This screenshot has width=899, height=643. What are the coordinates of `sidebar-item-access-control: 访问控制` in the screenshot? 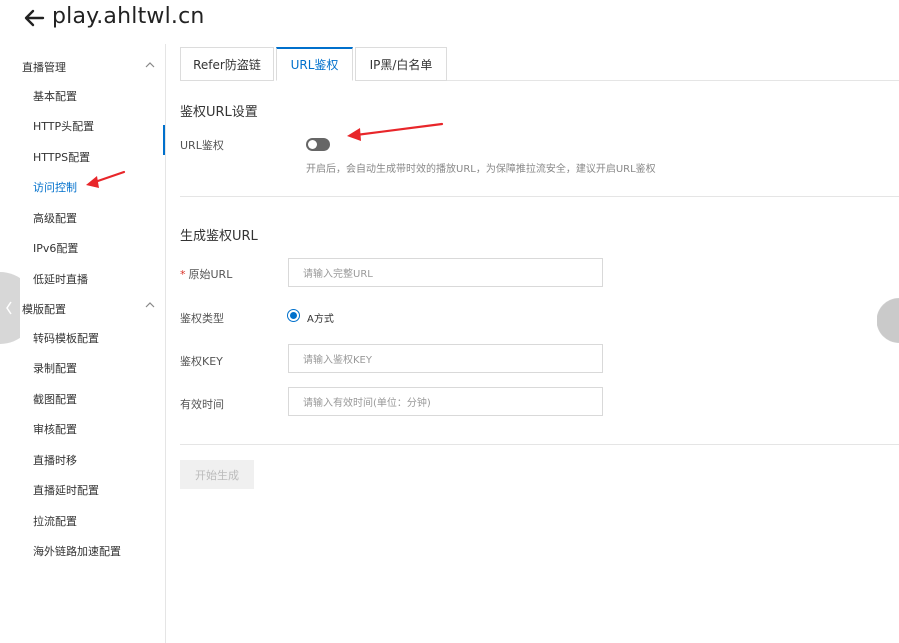 It's located at (55, 187).